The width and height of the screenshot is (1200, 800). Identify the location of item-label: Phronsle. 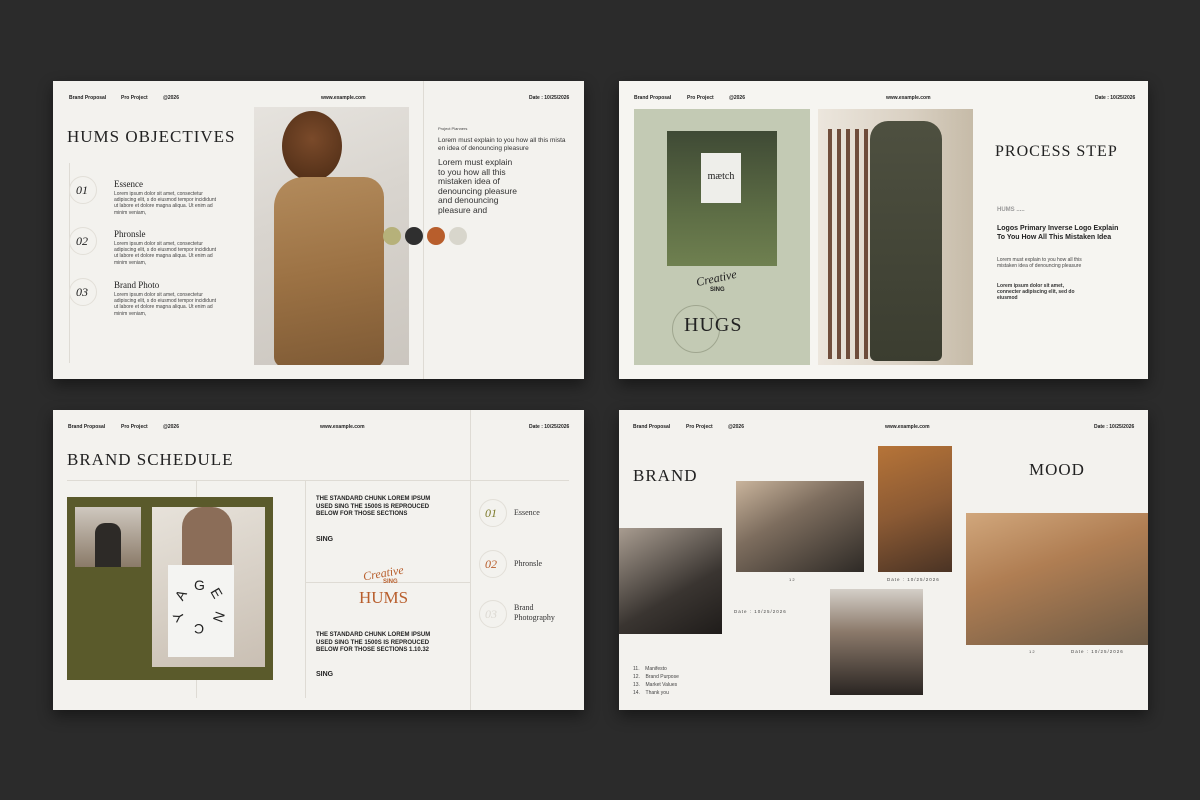
(528, 563).